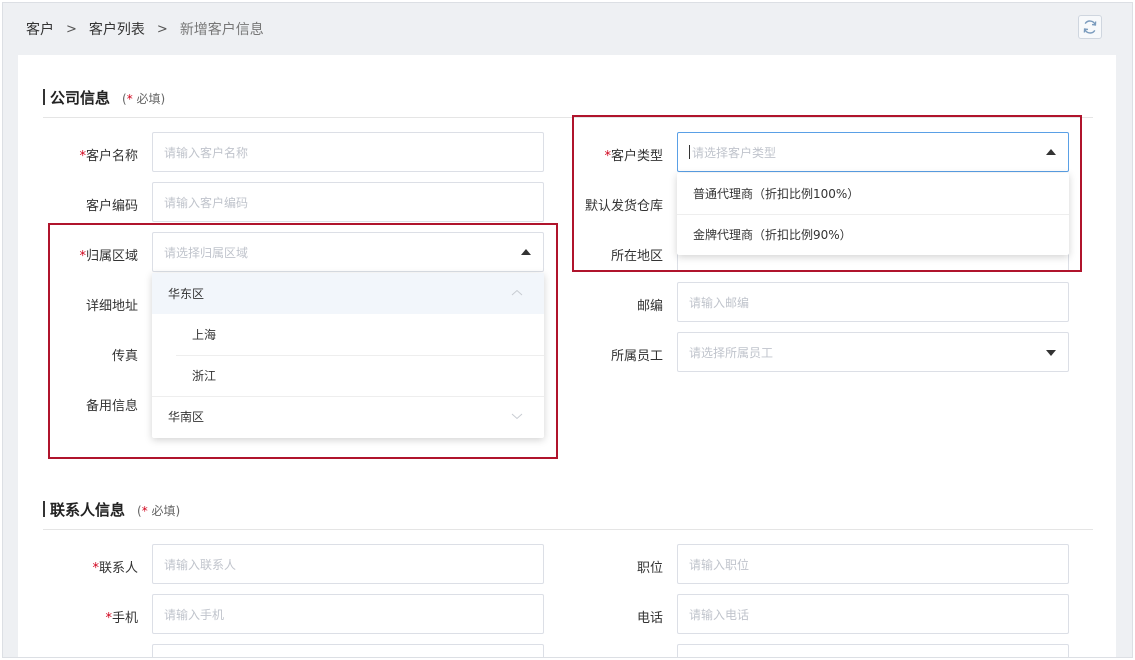 The width and height of the screenshot is (1135, 660). Describe the element at coordinates (348, 252) in the screenshot. I see `region-select: 请选择归属区域` at that location.